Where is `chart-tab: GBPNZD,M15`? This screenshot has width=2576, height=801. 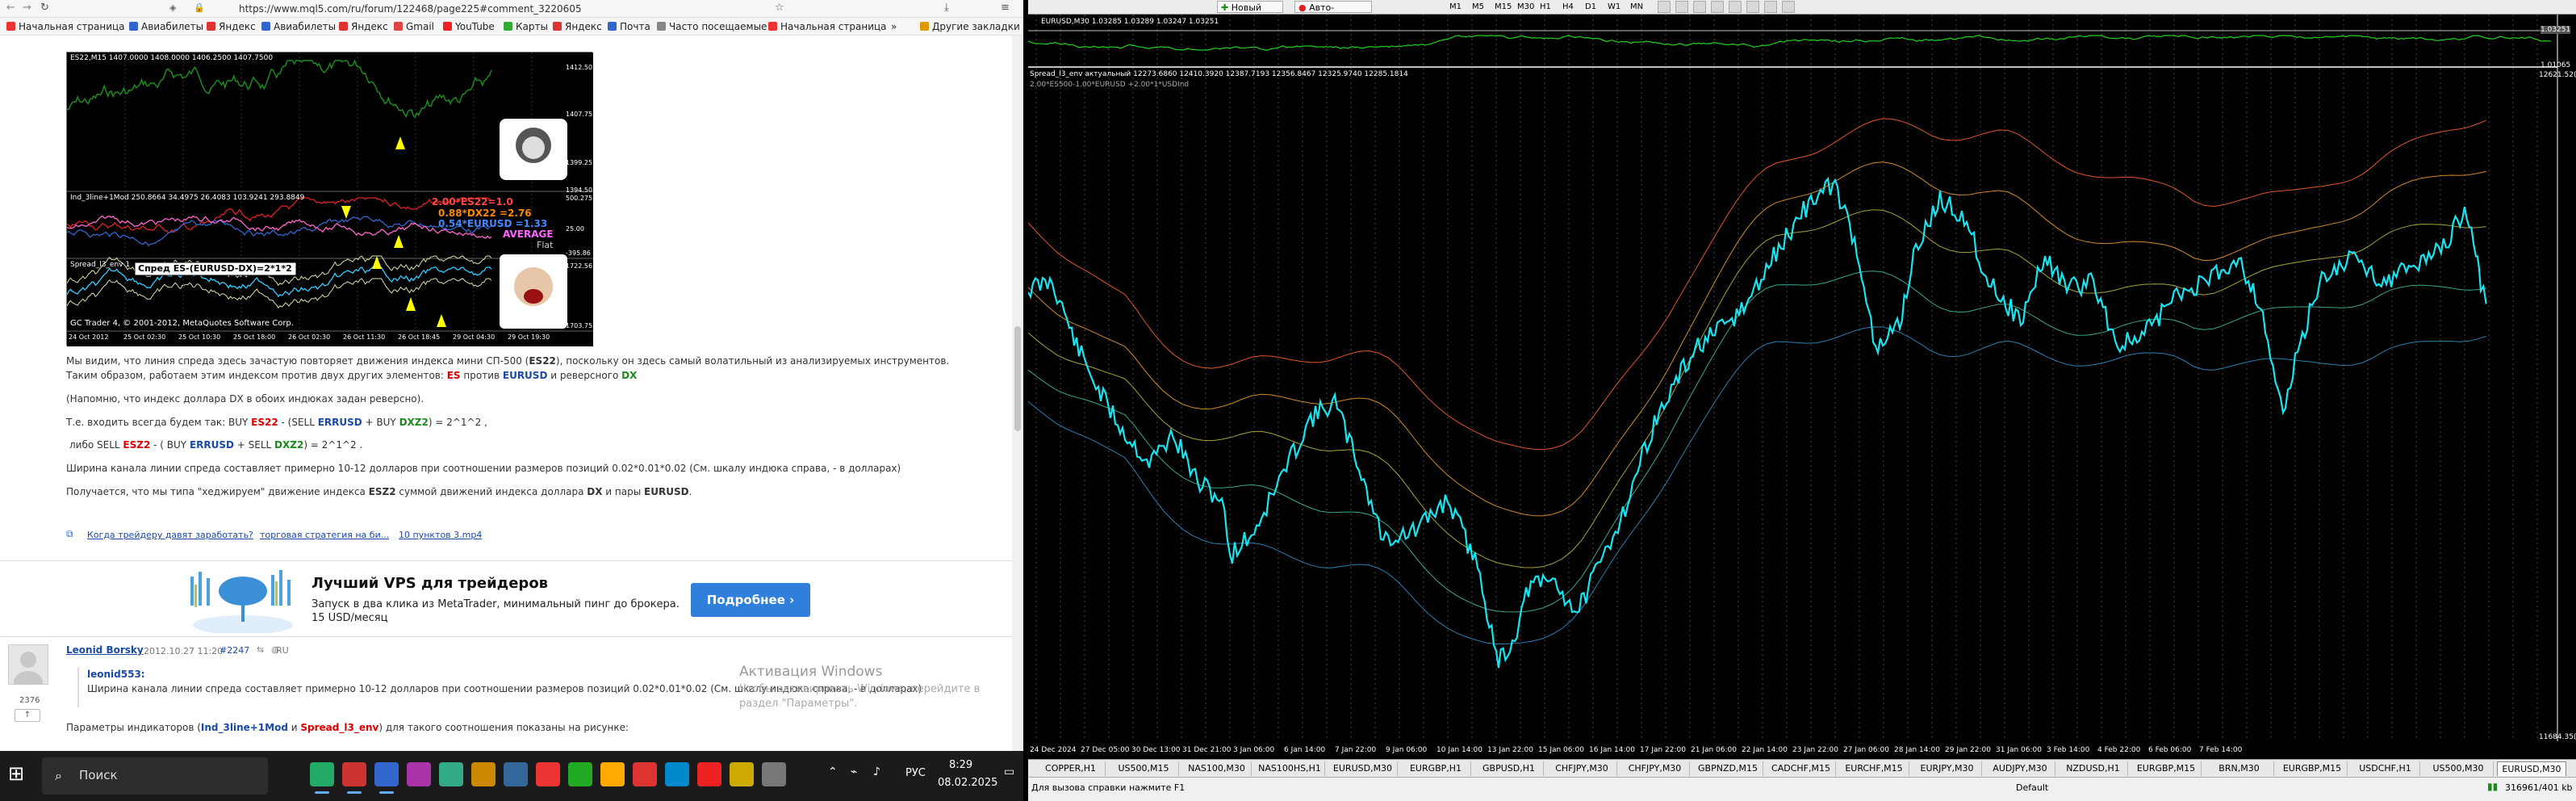 chart-tab: GBPNZD,M15 is located at coordinates (1728, 768).